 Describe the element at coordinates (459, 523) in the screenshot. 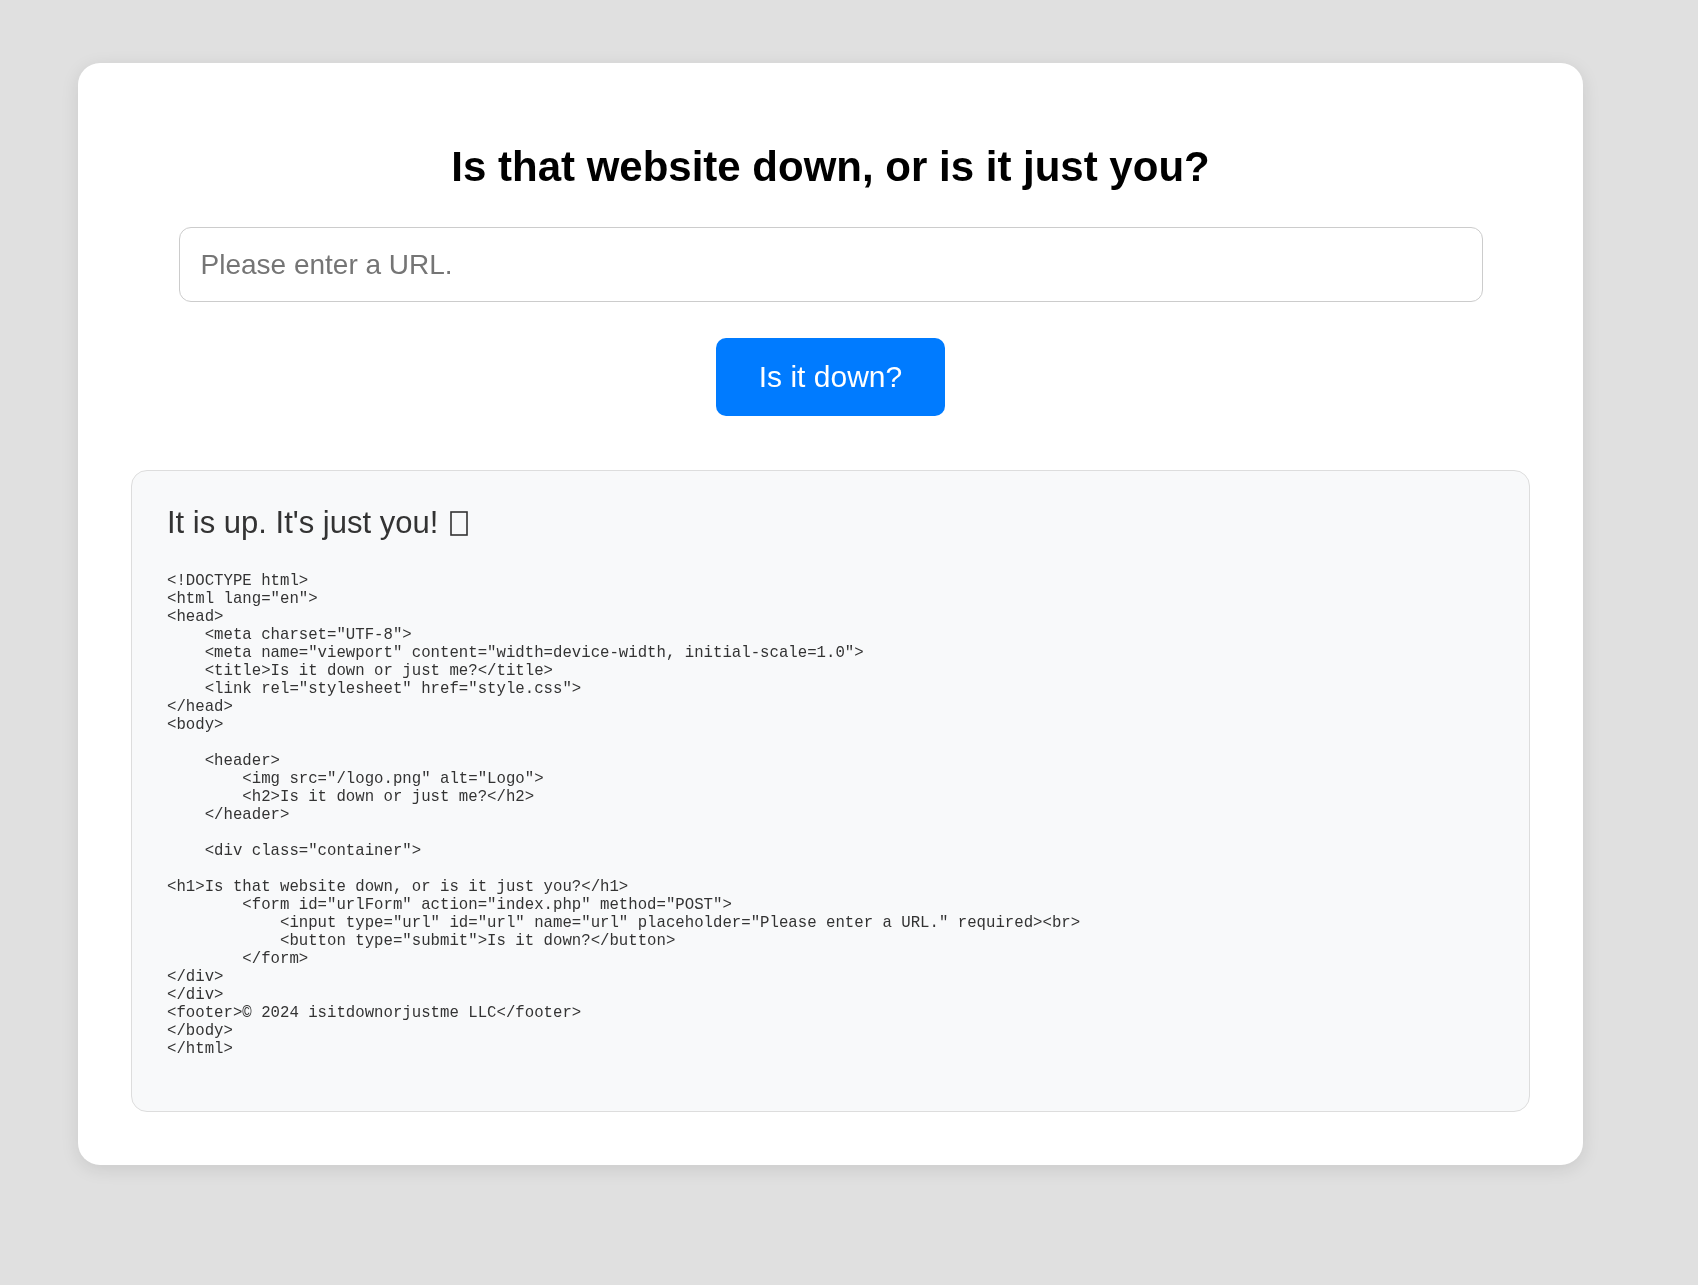

I see `missing-glyph-icon` at that location.